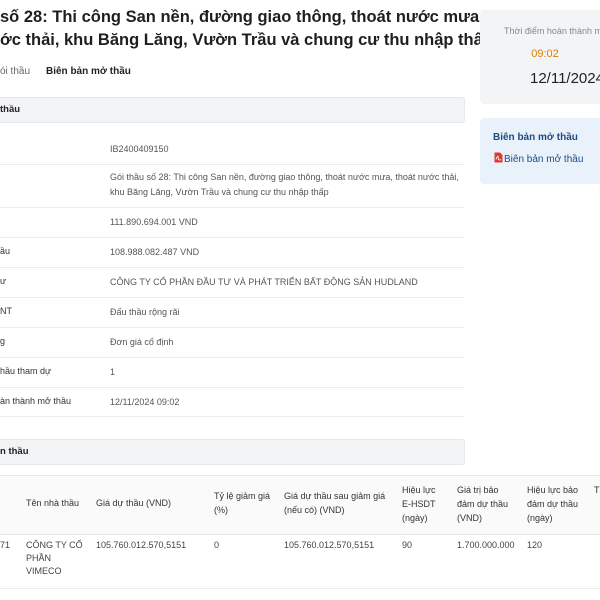 This screenshot has height=600, width=600. I want to click on opening-minutes-card: Biên bản mở thầu Biên bản mở thầu, so click(540, 151).